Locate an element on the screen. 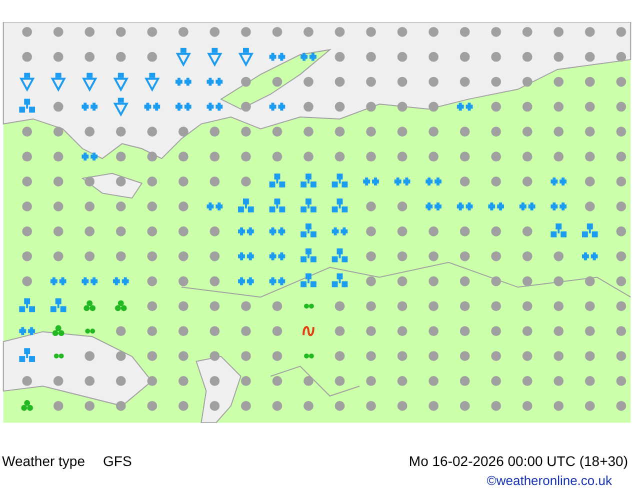 This screenshot has width=634, height=490. credit-link: ©weatheronline.co.uk is located at coordinates (559, 480).